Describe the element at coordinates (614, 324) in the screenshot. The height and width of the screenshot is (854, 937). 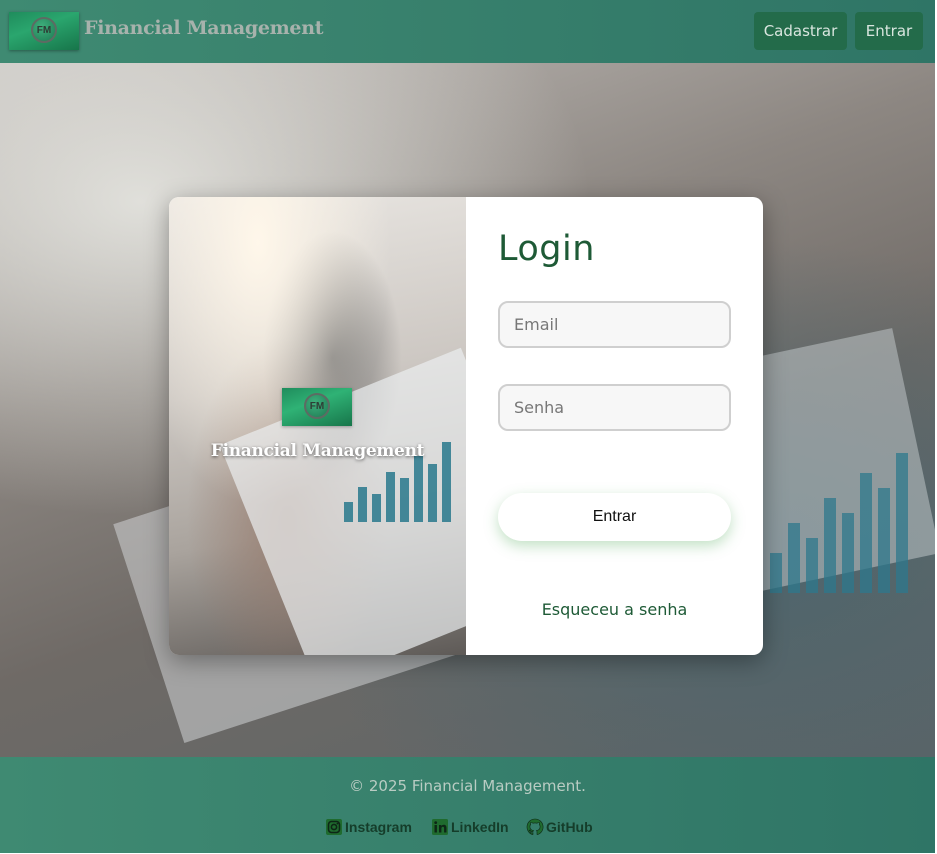
I see `email-input` at that location.